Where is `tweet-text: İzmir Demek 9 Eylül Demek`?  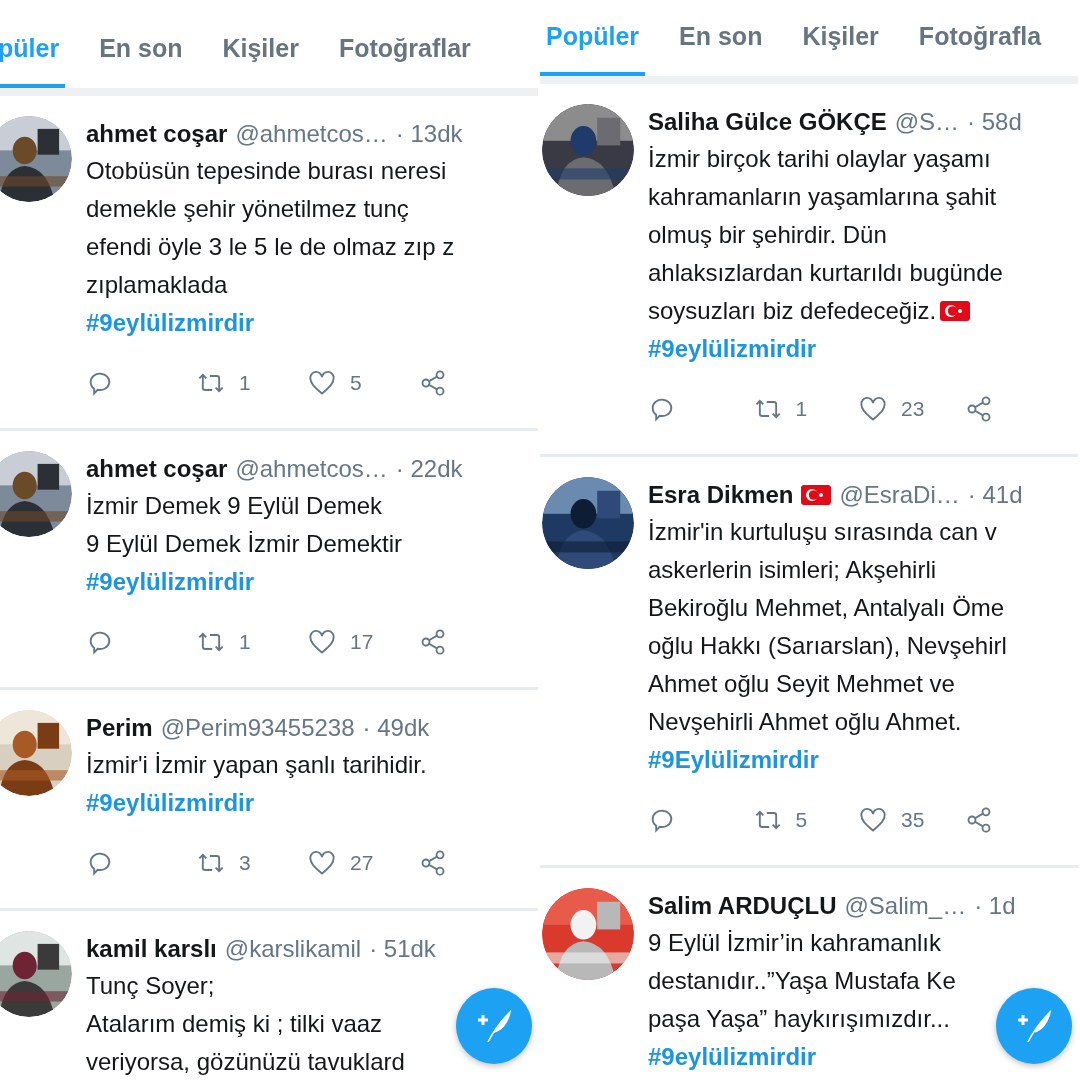 tweet-text: İzmir Demek 9 Eylül Demek is located at coordinates (234, 506).